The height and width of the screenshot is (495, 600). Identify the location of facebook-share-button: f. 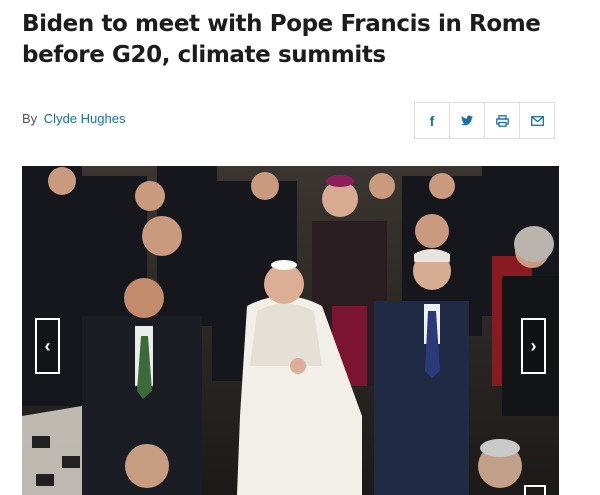
(432, 120).